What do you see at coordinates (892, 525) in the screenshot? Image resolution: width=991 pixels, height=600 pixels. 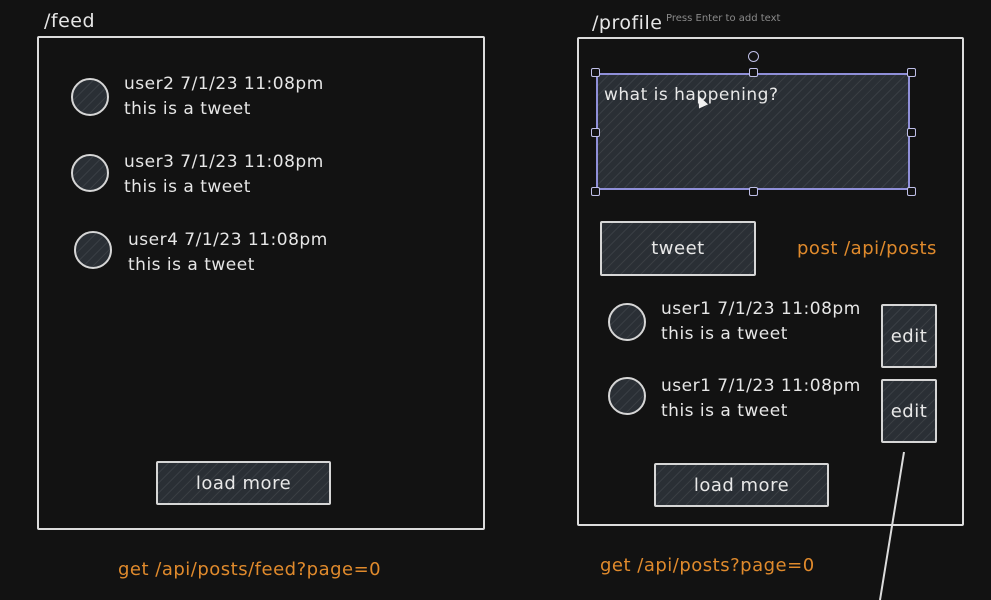 I see `connector-line` at bounding box center [892, 525].